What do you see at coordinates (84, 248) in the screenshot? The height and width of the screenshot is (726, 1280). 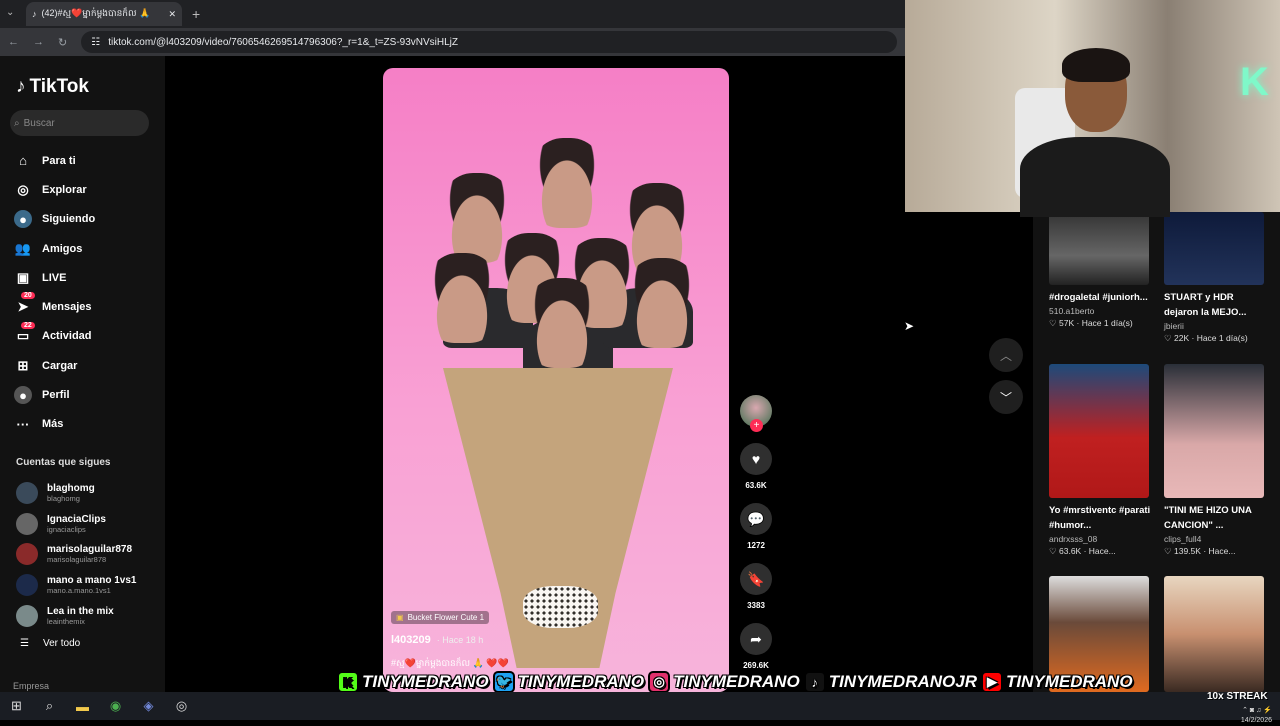 I see `nav-amigos: 👥 Amigos` at bounding box center [84, 248].